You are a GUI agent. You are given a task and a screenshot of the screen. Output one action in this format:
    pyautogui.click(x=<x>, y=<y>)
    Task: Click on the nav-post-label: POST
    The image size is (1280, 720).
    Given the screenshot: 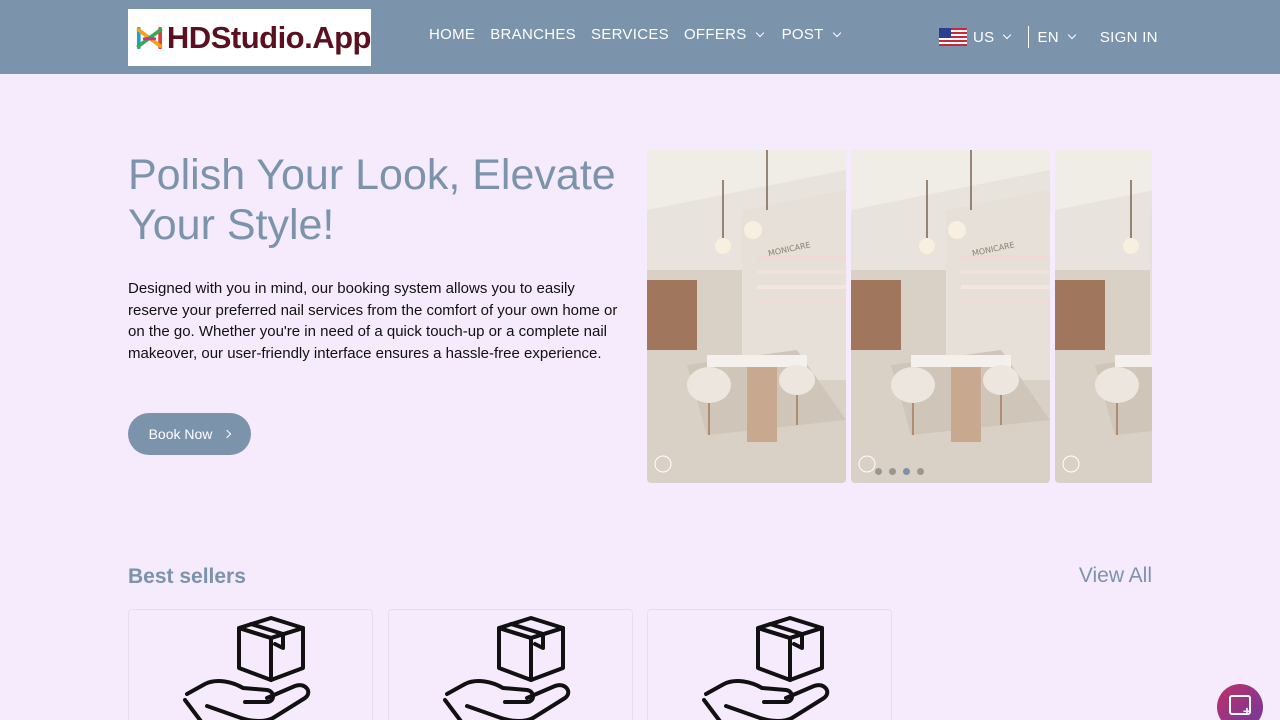 What is the action you would take?
    pyautogui.click(x=802, y=34)
    